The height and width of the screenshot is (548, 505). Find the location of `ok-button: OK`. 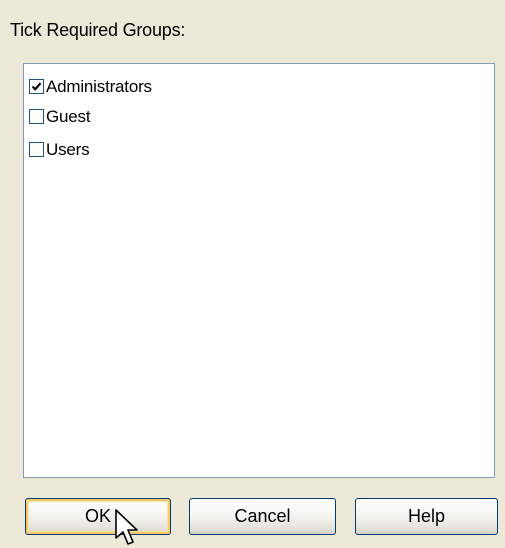

ok-button: OK is located at coordinates (98, 516).